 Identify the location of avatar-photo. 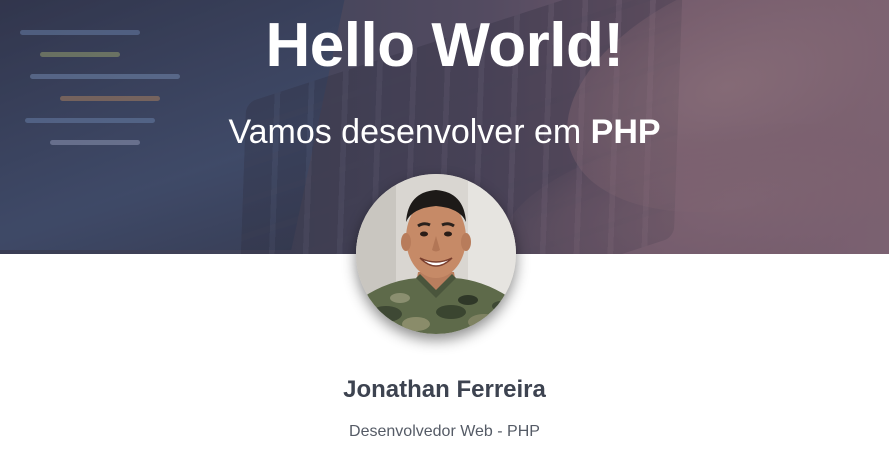
(436, 254).